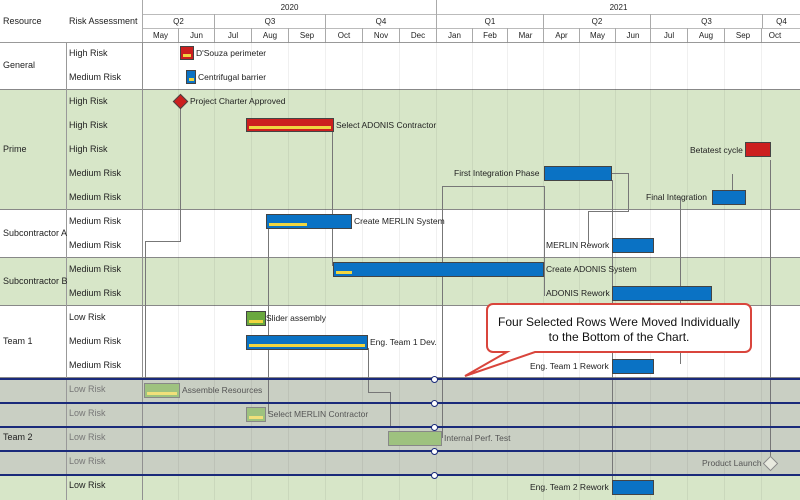 The image size is (800, 500). Describe the element at coordinates (19, 65) in the screenshot. I see `group-name: General` at that location.